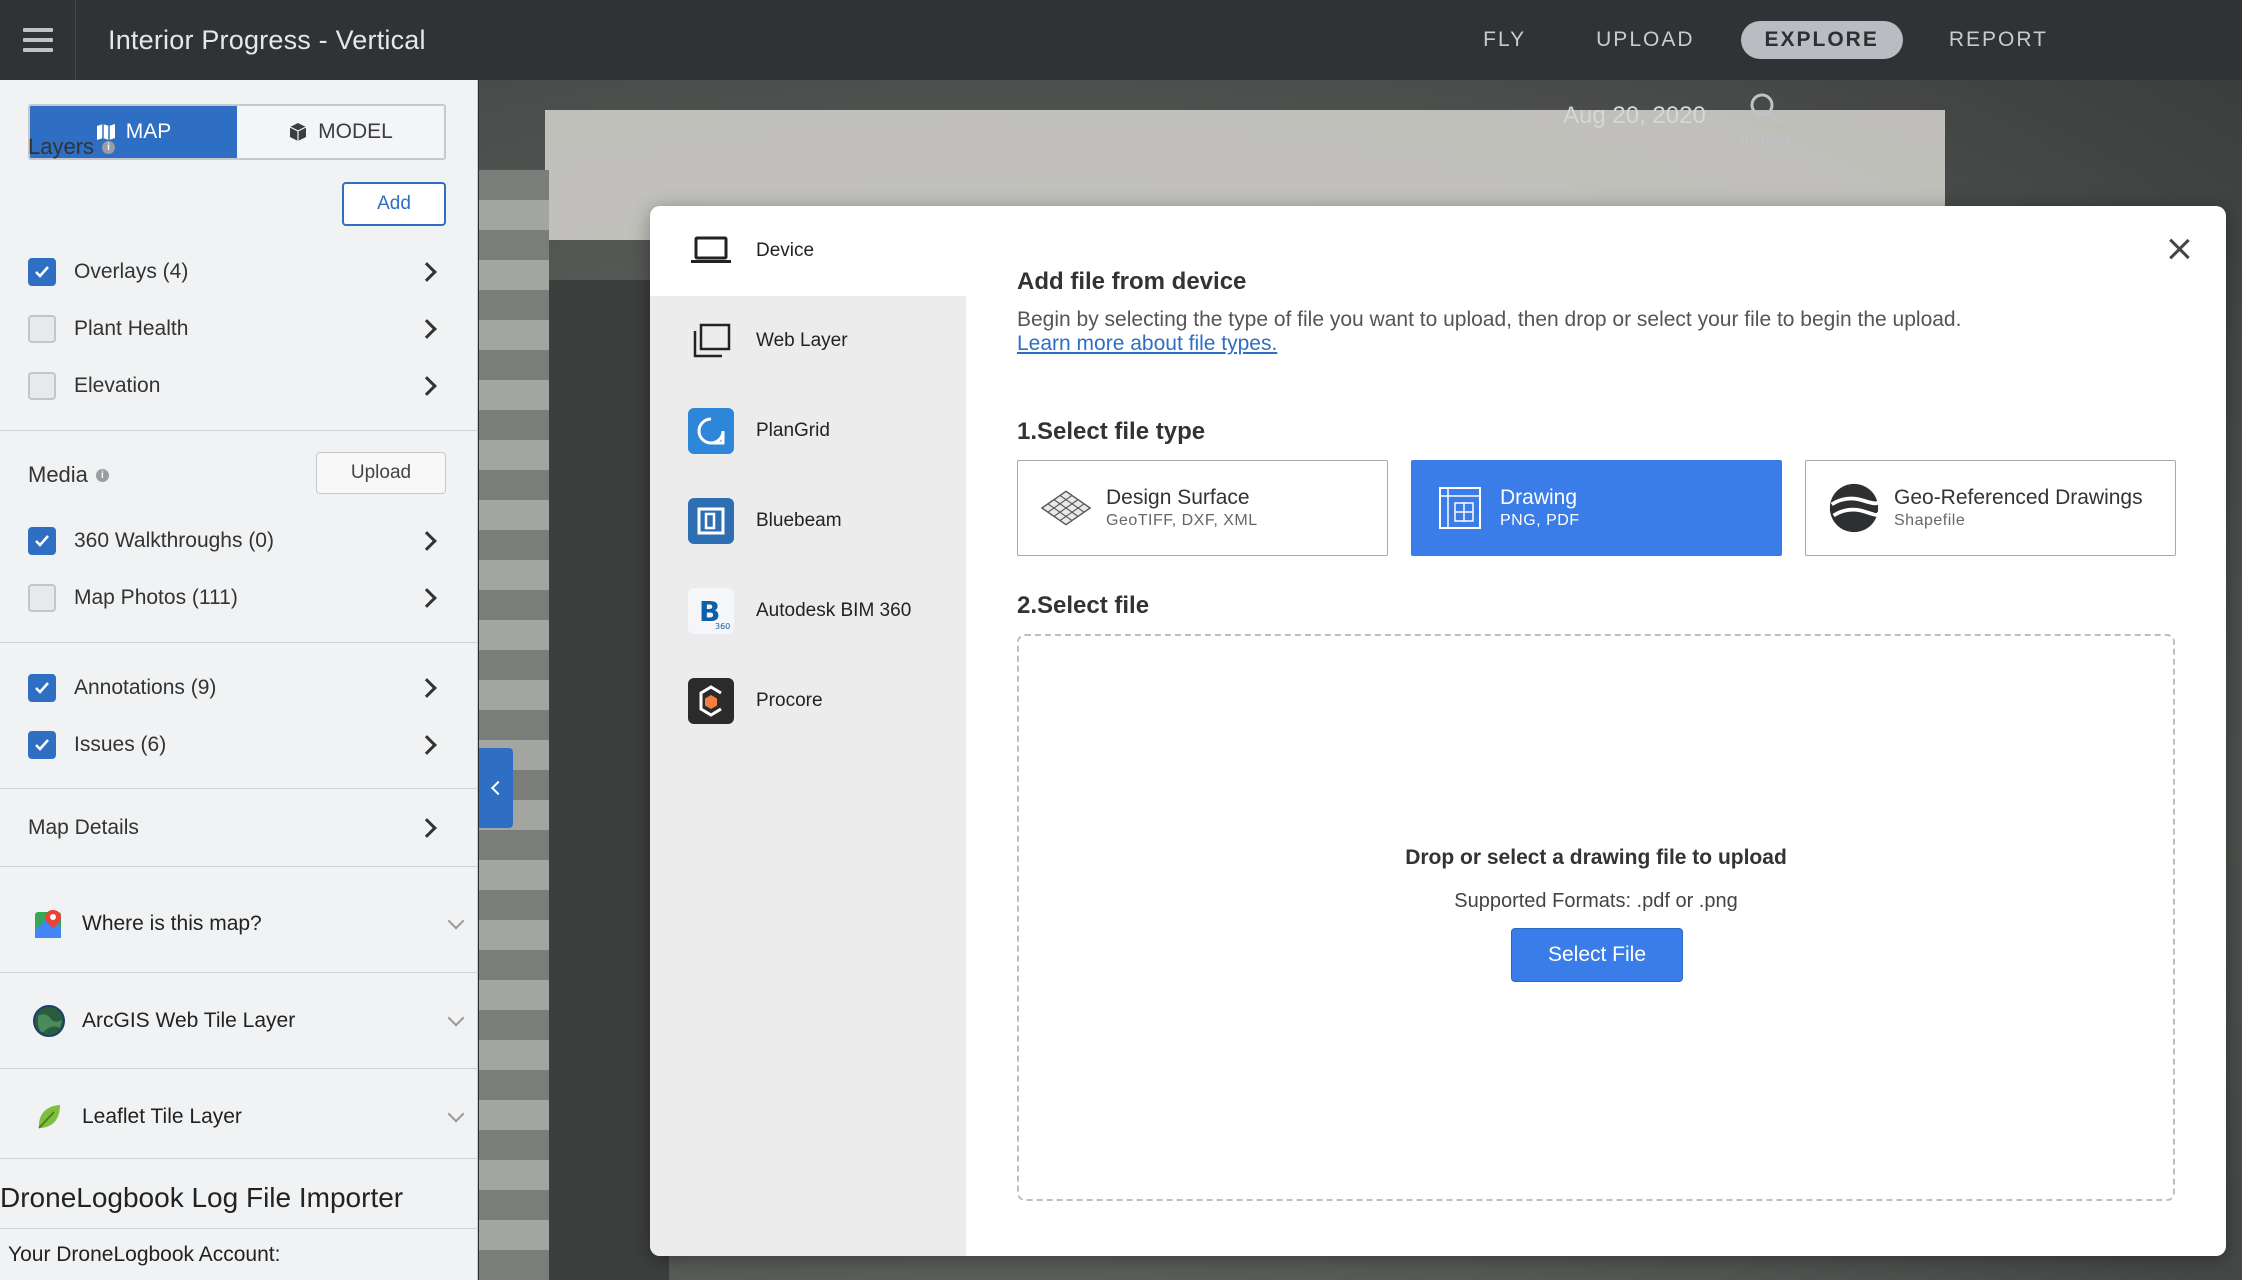 The height and width of the screenshot is (1280, 2242). Describe the element at coordinates (172, 923) in the screenshot. I see `plugin-label: Where is this map?` at that location.